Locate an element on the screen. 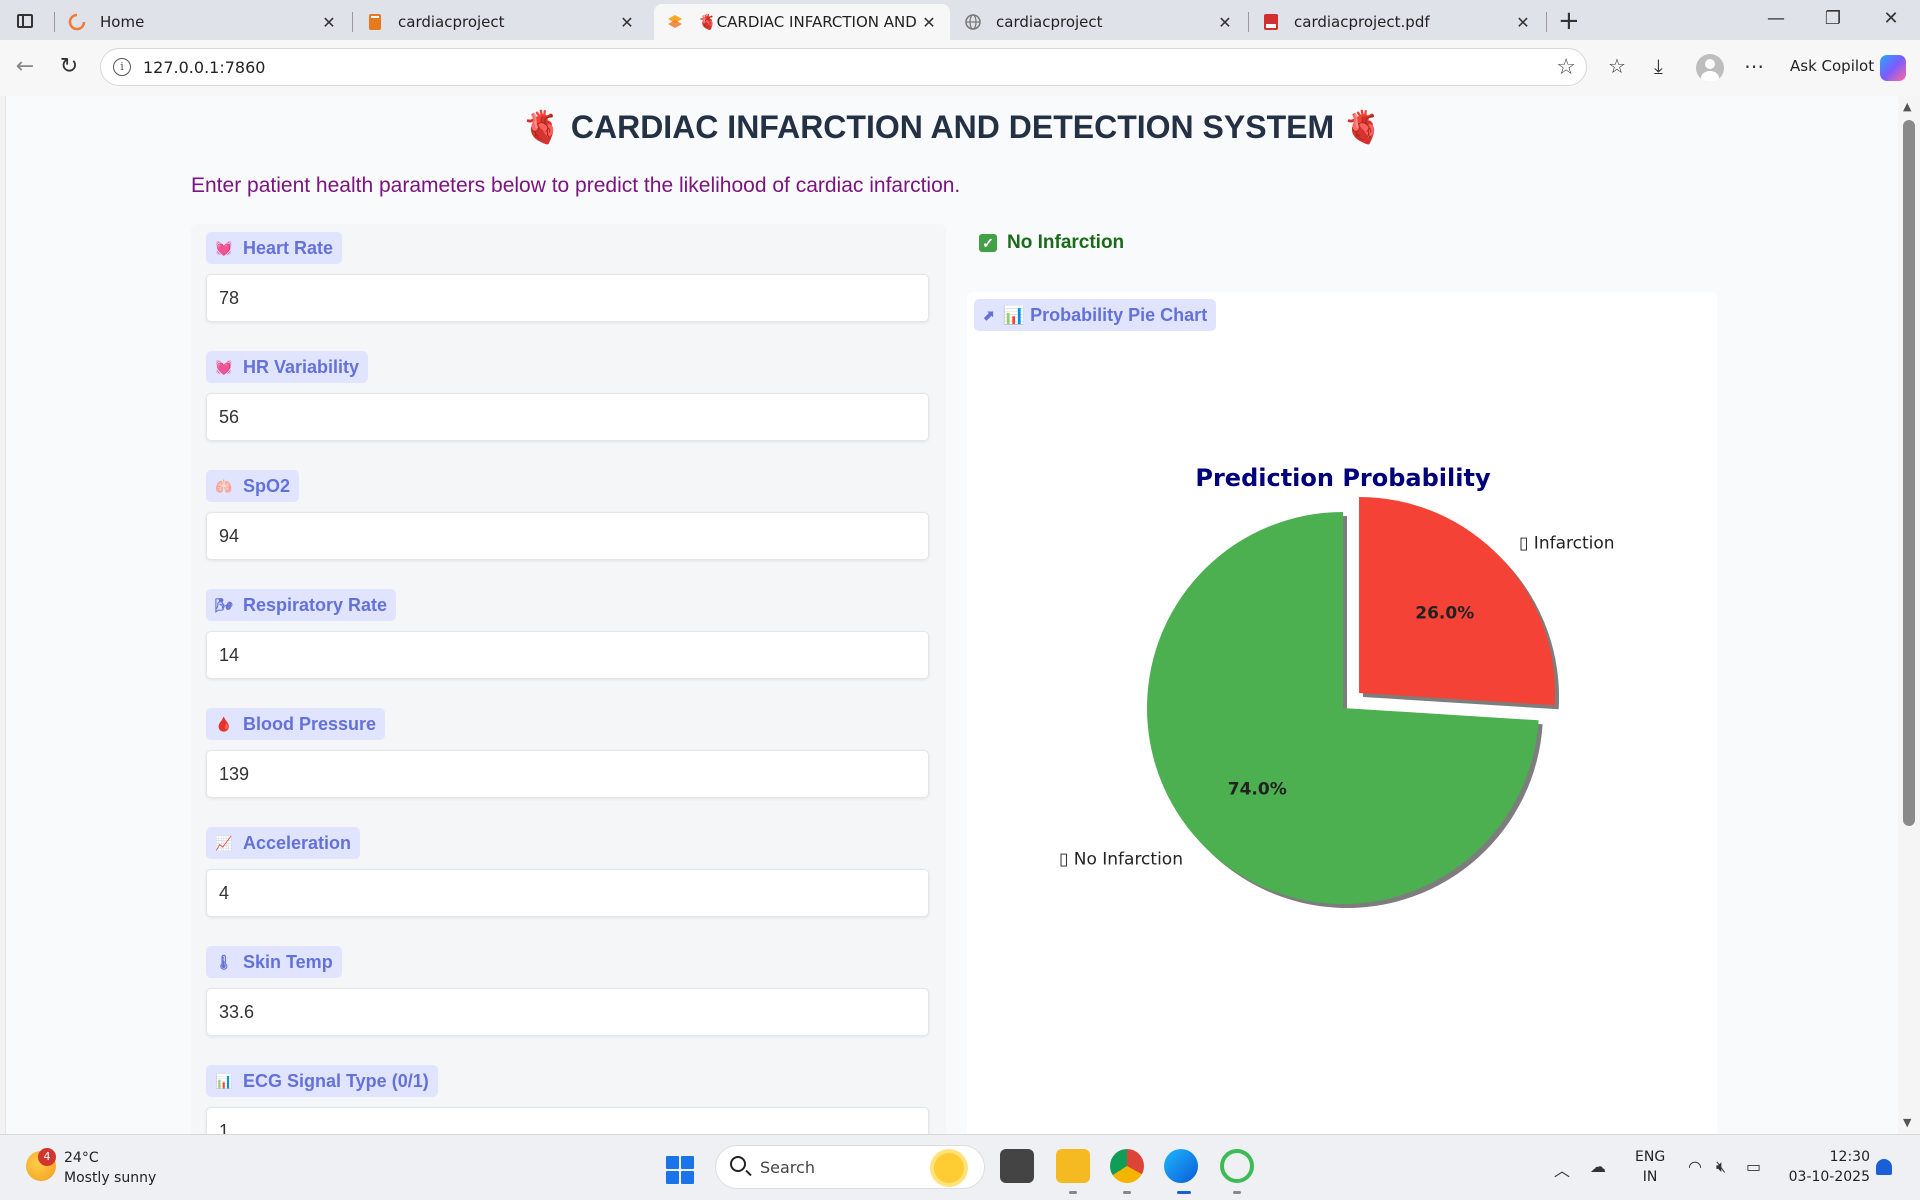 The height and width of the screenshot is (1200, 1920). thermometer-icon: 🌡 is located at coordinates (224, 961).